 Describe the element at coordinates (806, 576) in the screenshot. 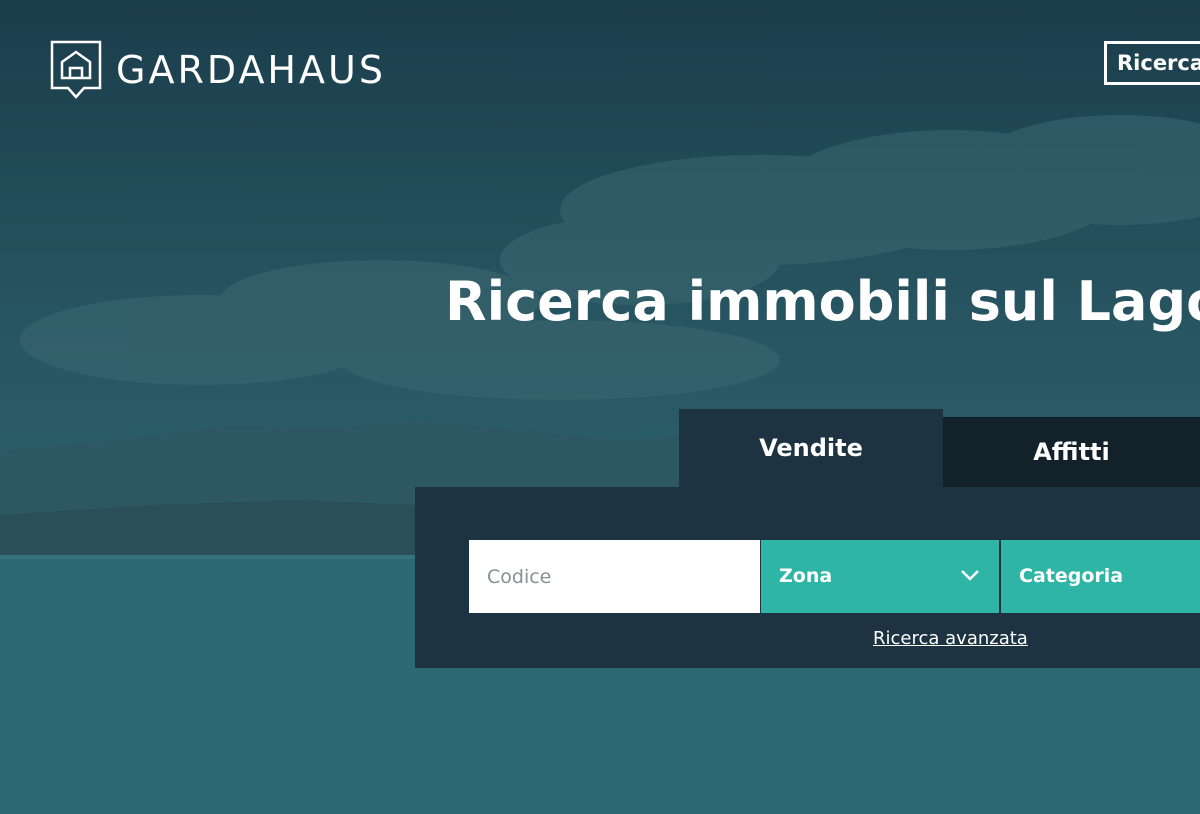

I see `zone-select-label: Zona` at that location.